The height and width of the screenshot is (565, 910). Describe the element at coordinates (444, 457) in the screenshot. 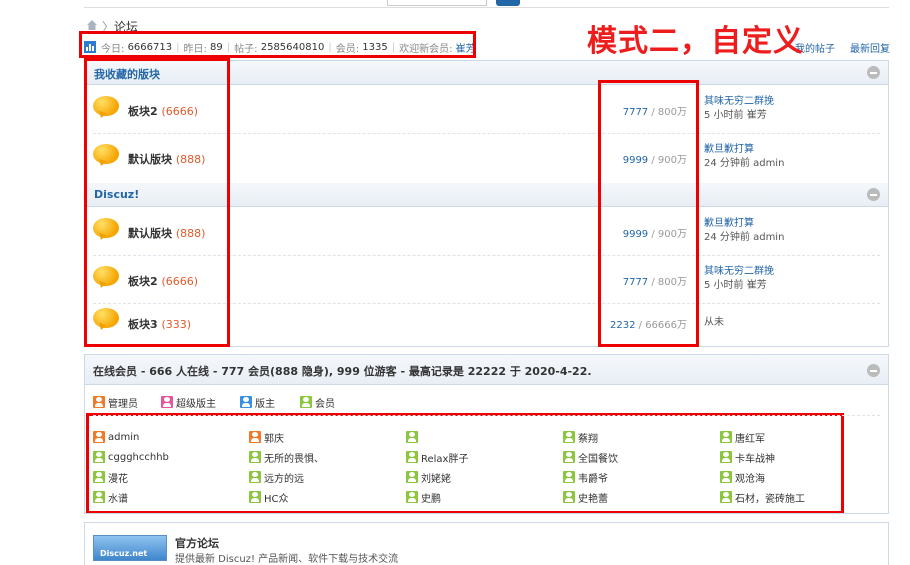

I see `member-name: Relax胖子` at that location.